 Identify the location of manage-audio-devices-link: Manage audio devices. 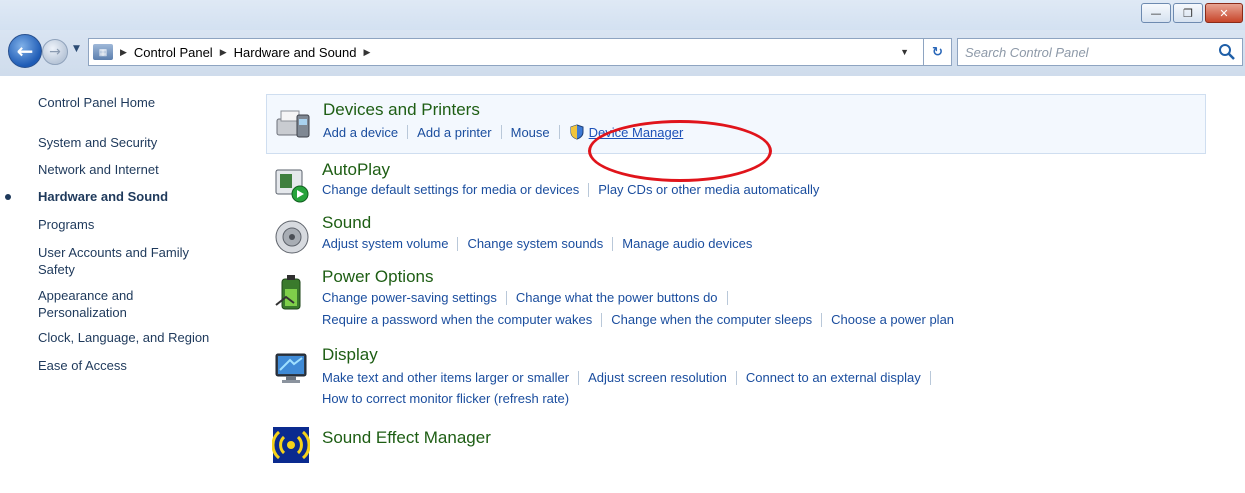
(687, 243).